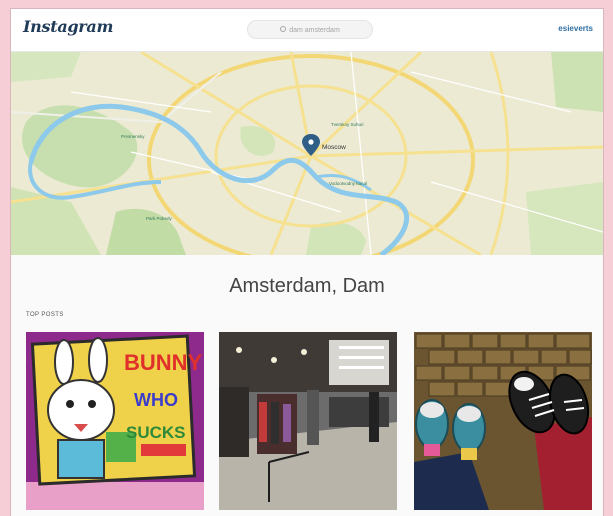 The width and height of the screenshot is (613, 516). What do you see at coordinates (45, 315) in the screenshot?
I see `top-posts-heading: TOP POSTS` at bounding box center [45, 315].